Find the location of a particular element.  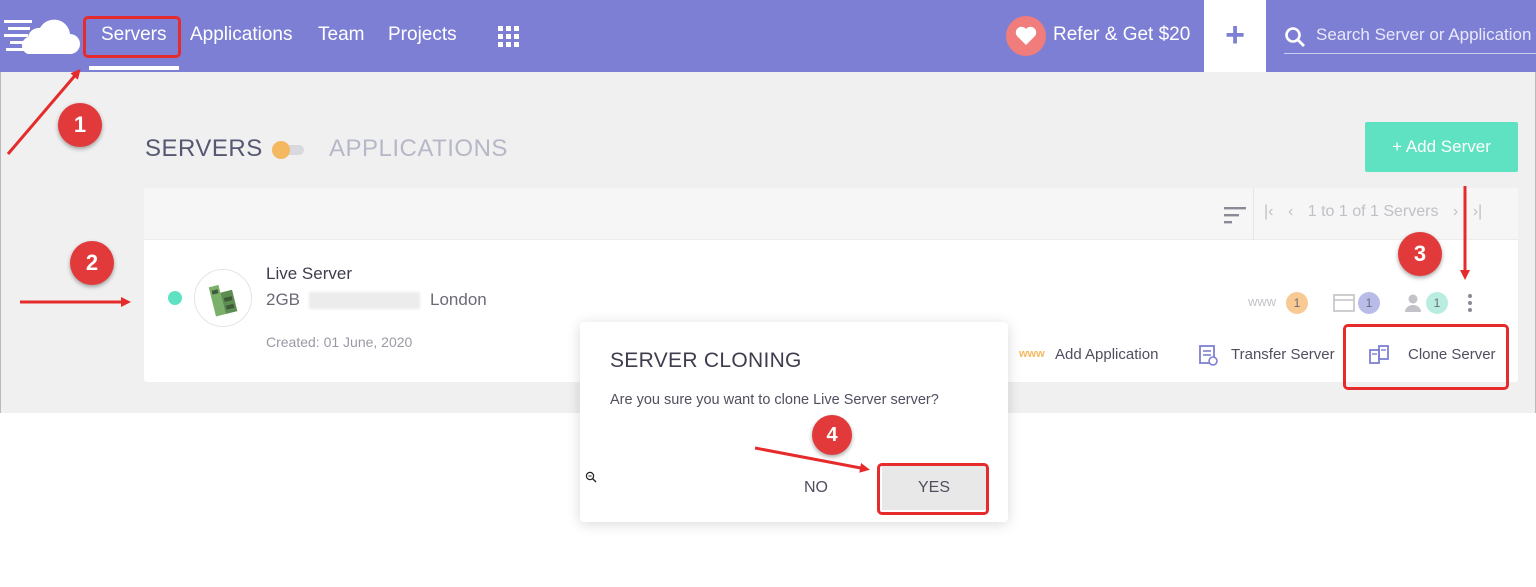

step-marker-4: 4 is located at coordinates (832, 435).